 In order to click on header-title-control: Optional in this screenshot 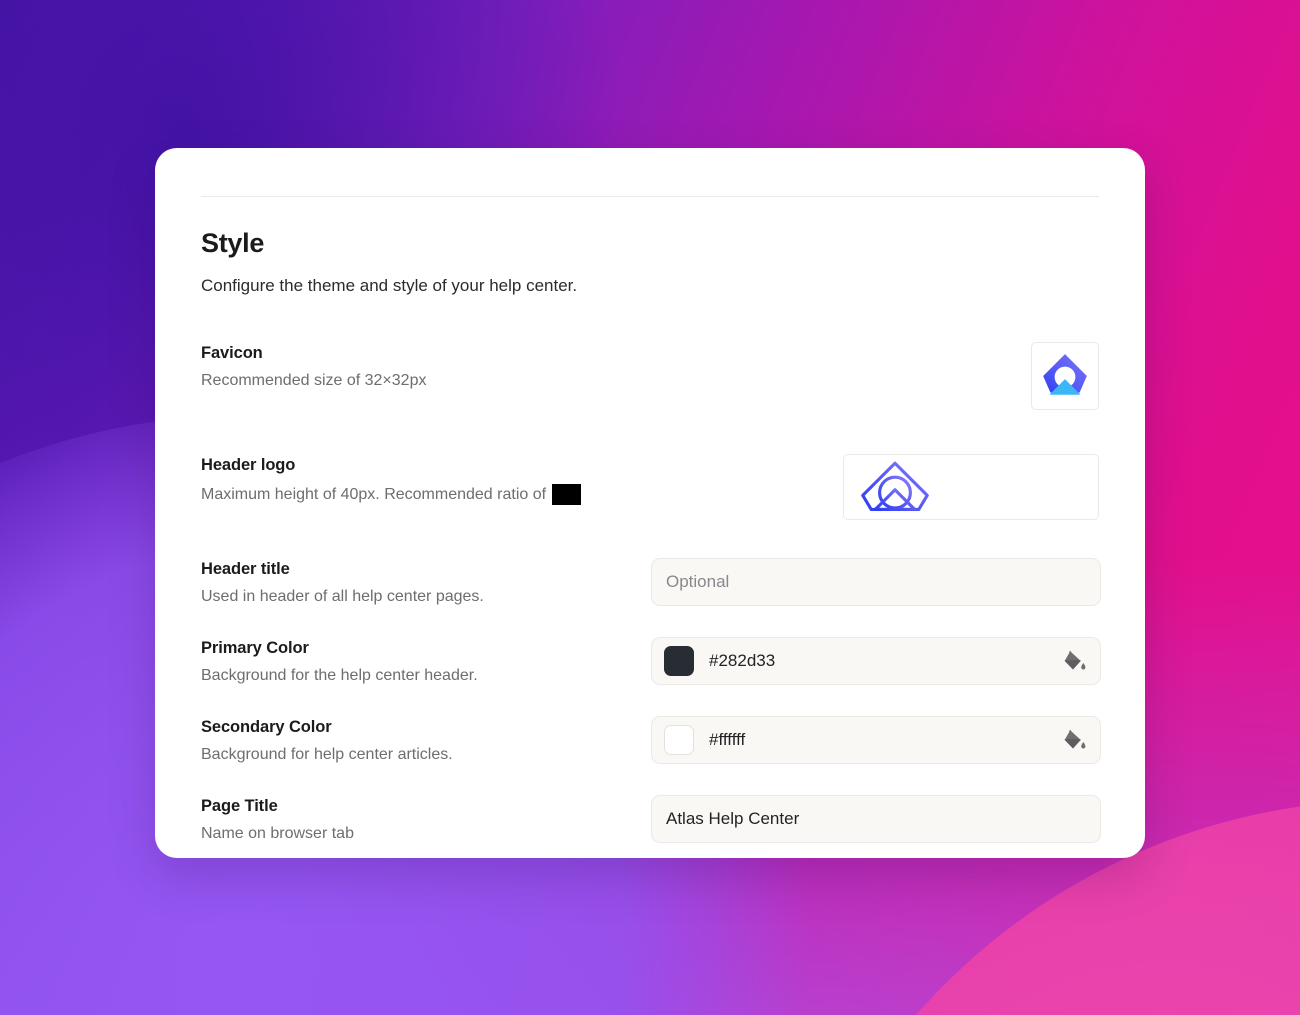, I will do `click(876, 582)`.